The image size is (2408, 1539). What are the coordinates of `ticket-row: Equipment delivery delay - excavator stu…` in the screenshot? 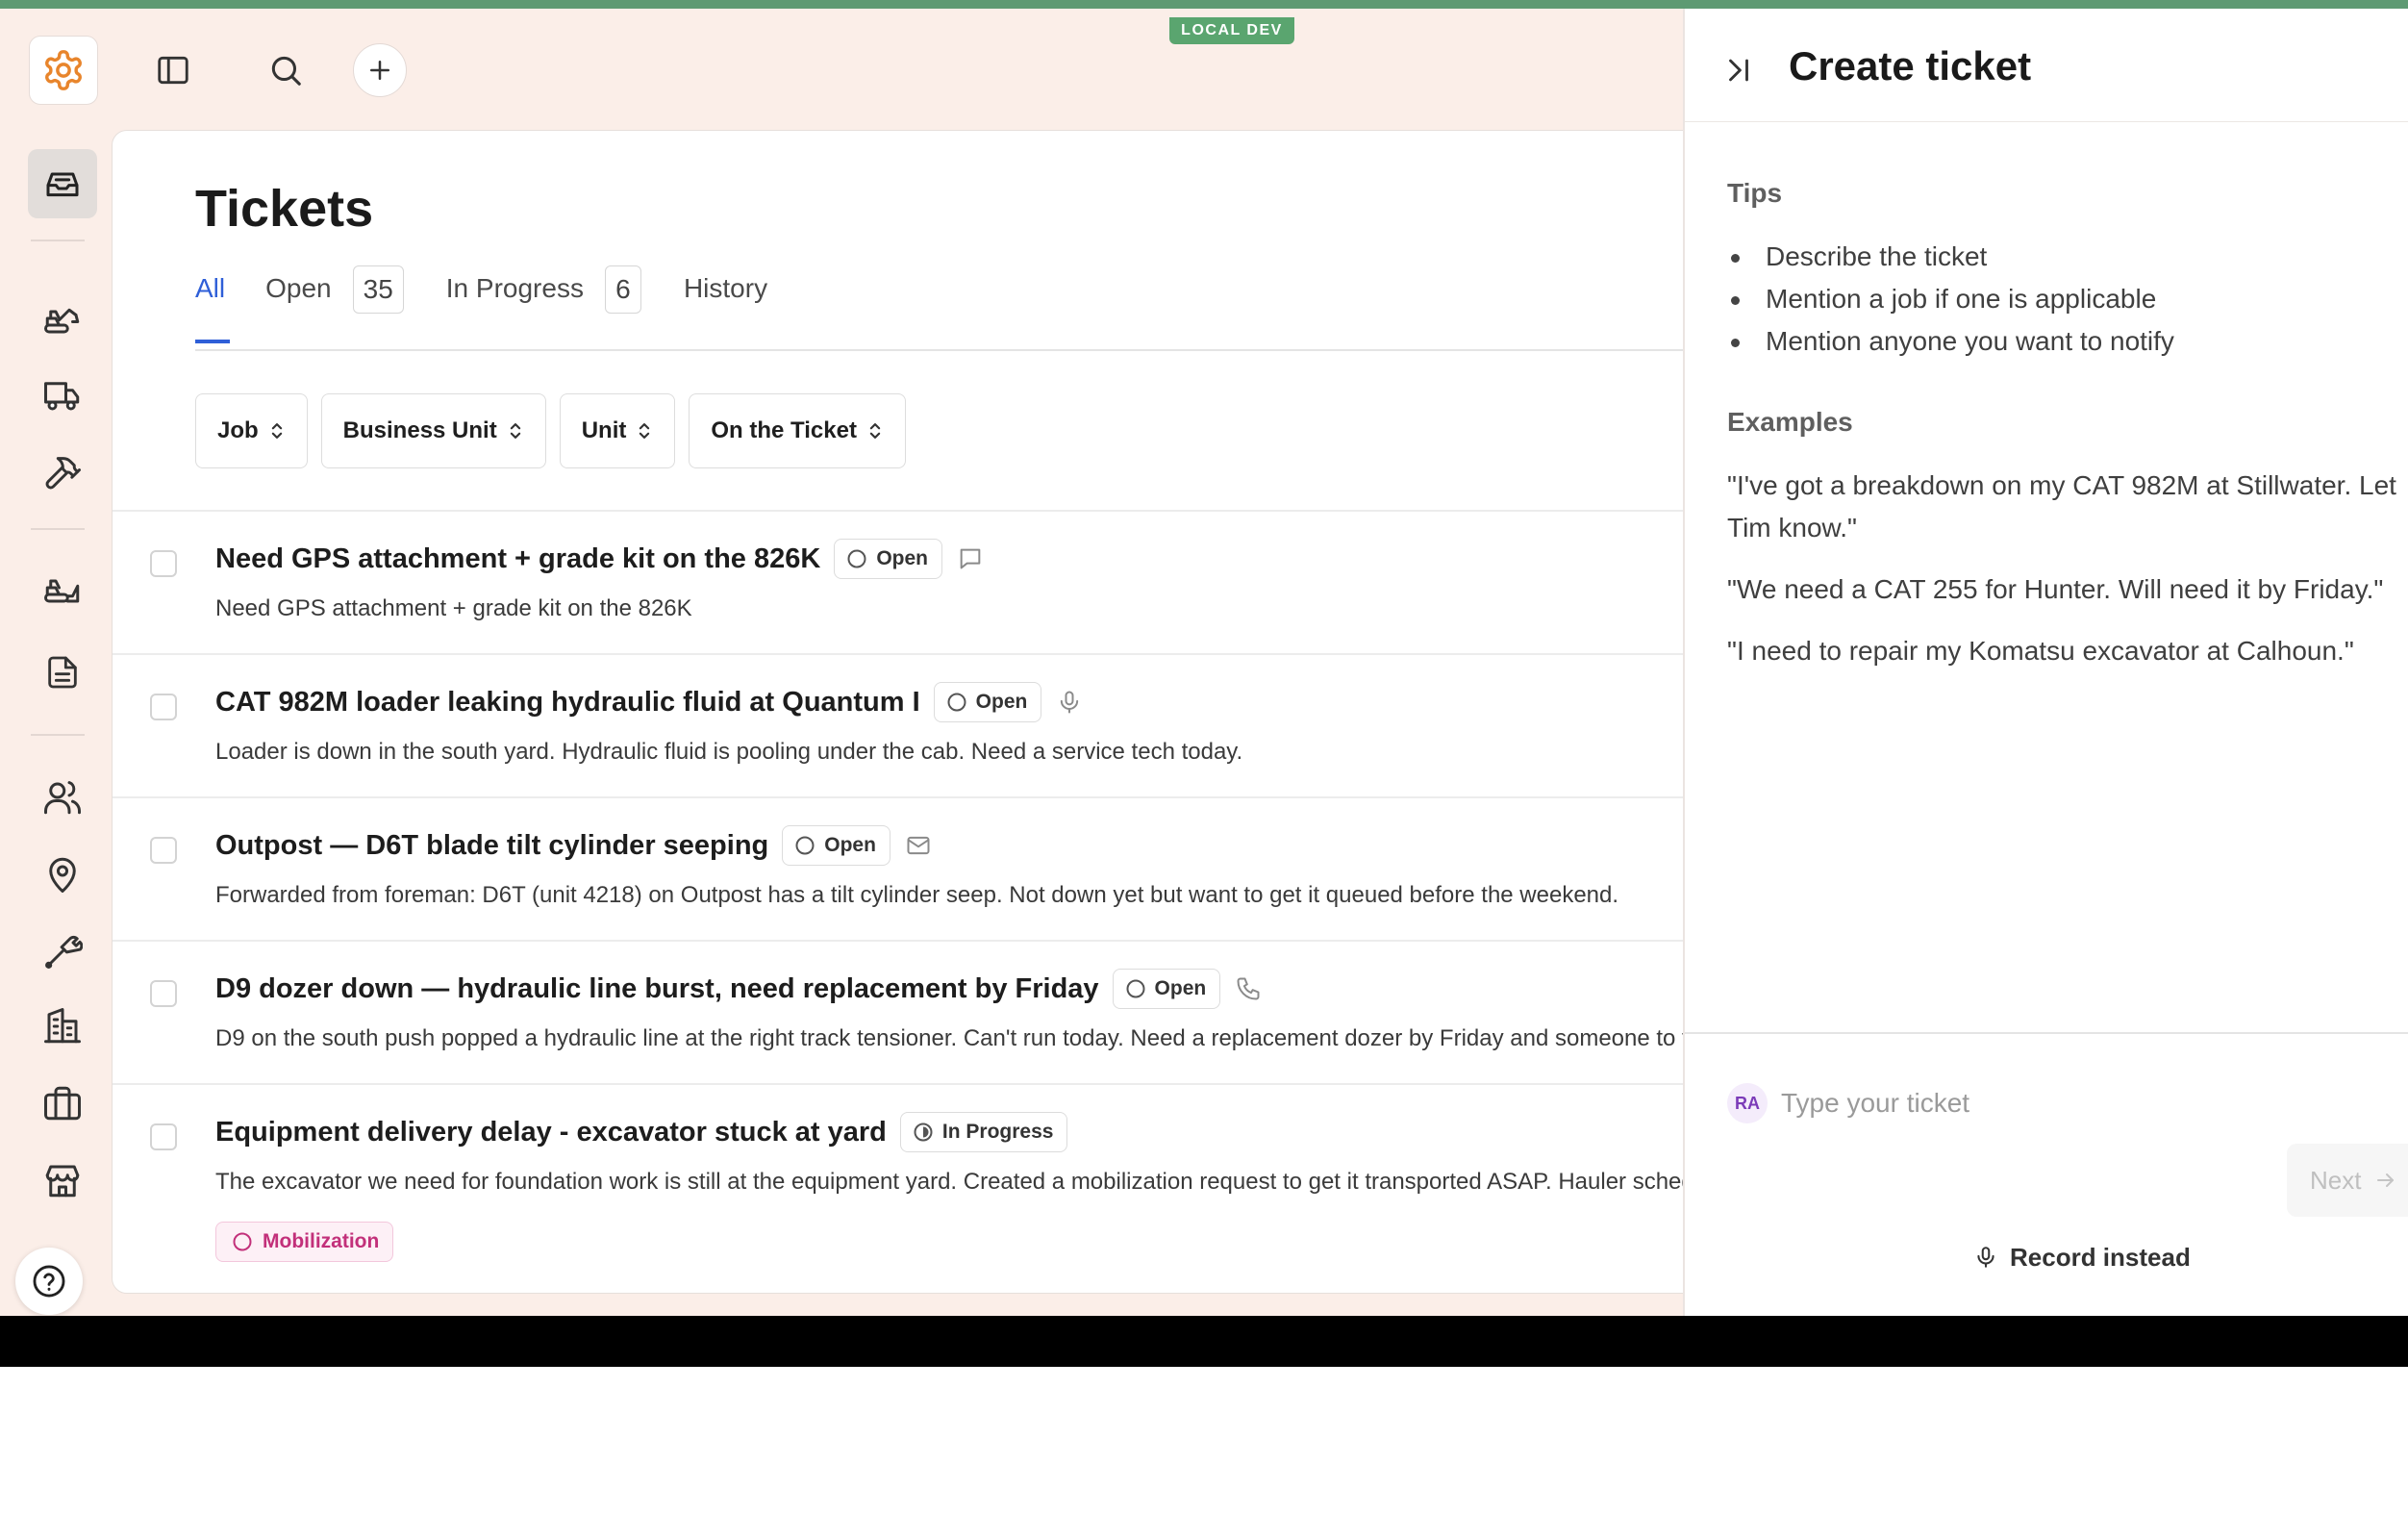 It's located at (900, 1188).